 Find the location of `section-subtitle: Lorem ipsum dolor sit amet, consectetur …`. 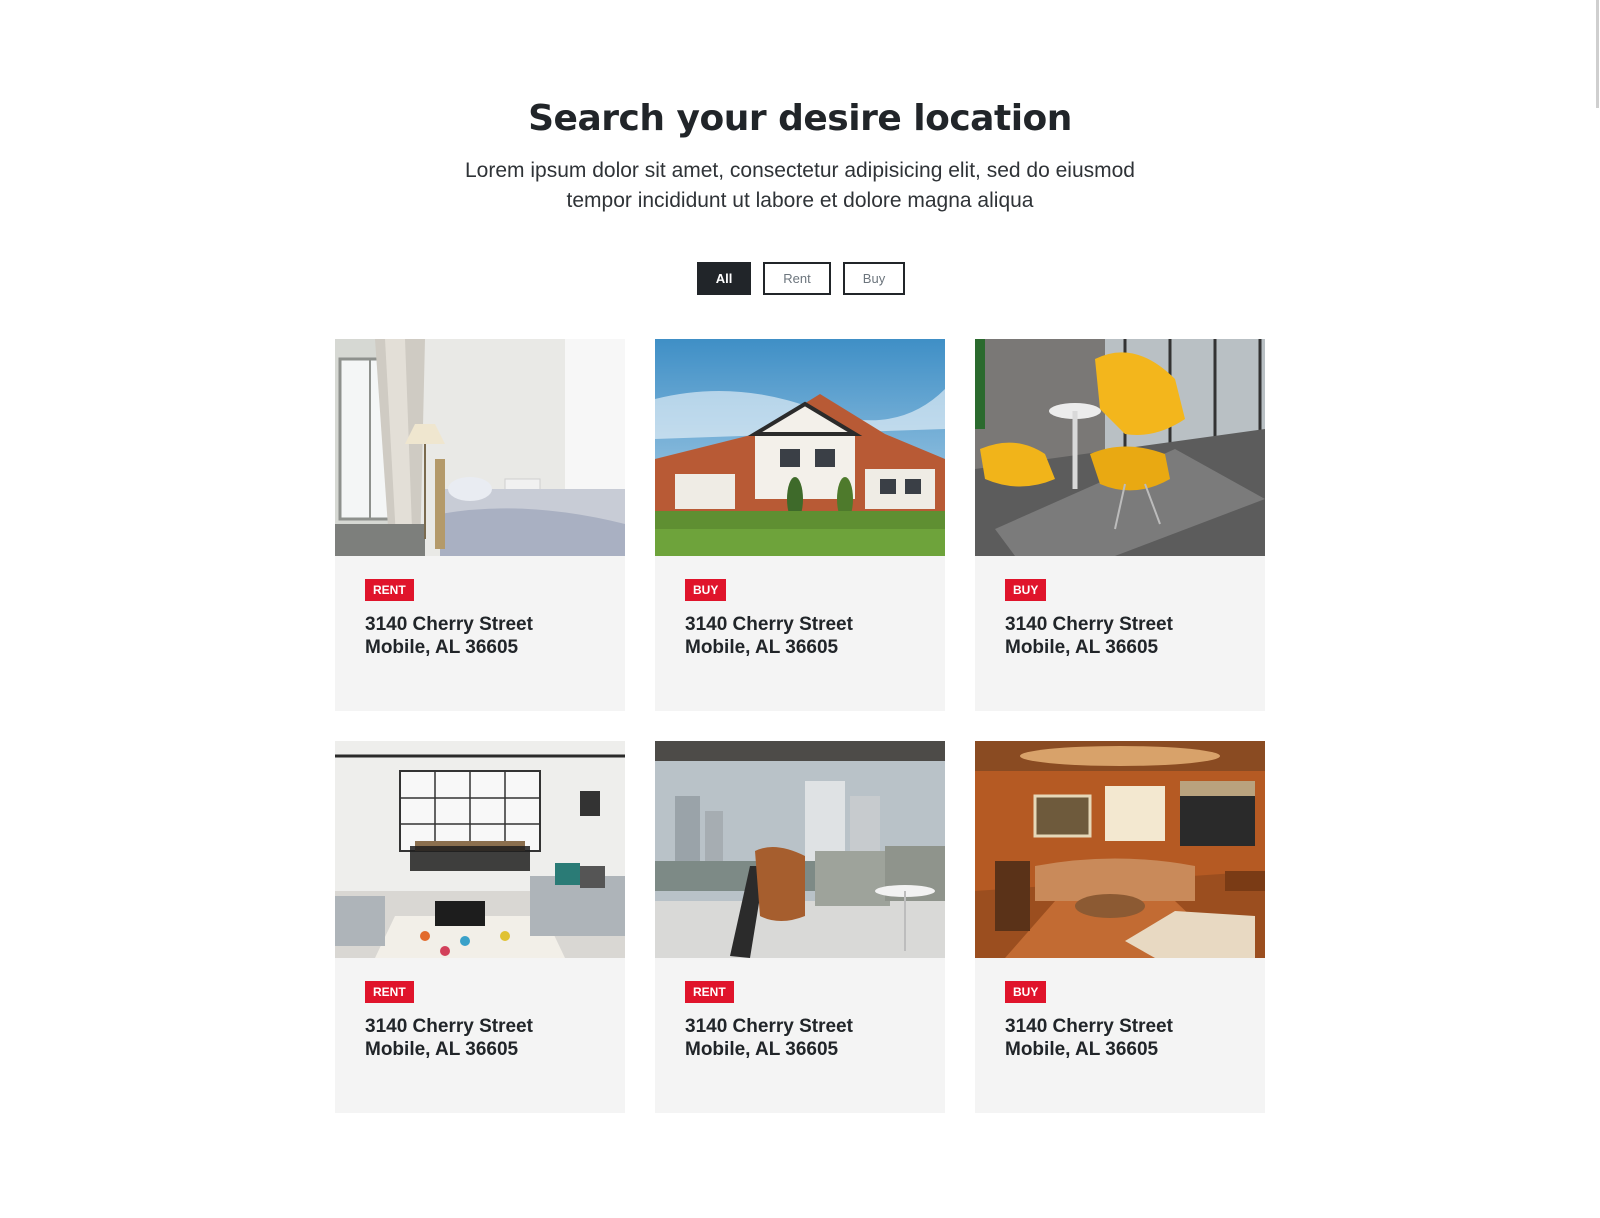

section-subtitle: Lorem ipsum dolor sit amet, consectetur … is located at coordinates (800, 186).